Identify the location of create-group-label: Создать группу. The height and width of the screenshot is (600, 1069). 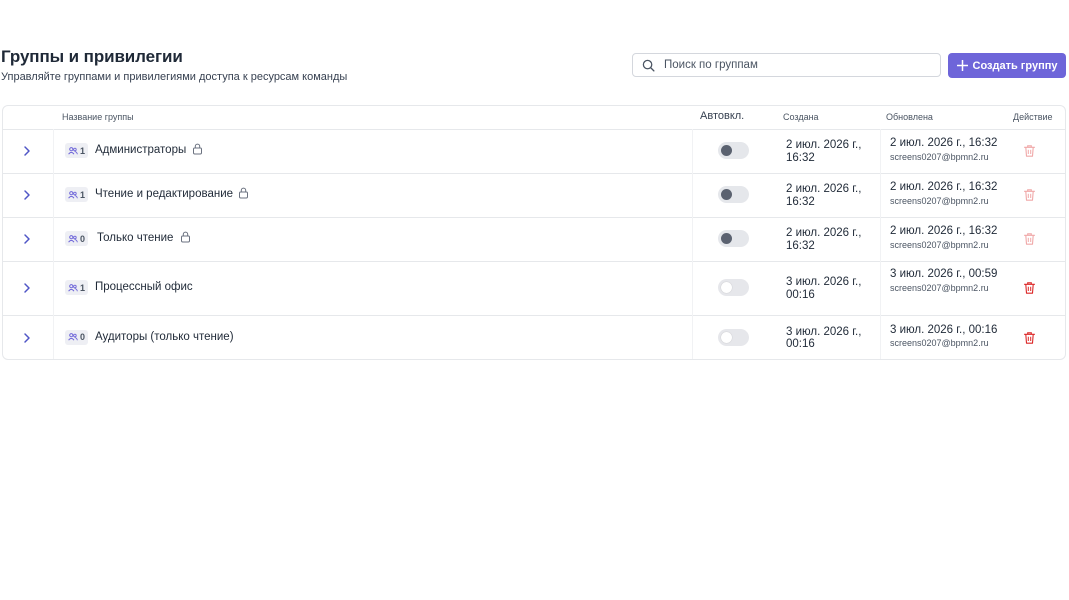
(1015, 65).